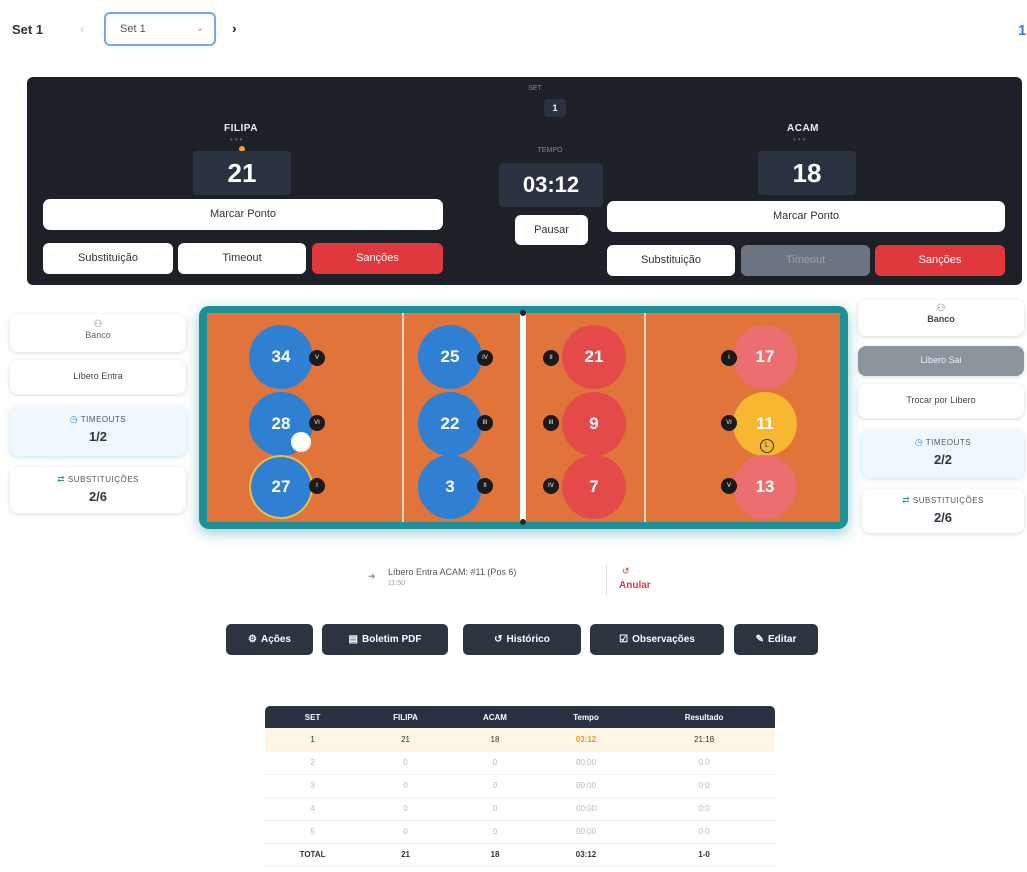 The height and width of the screenshot is (872, 1027). I want to click on swap-libero-button: Trocar por Líbero, so click(941, 401).